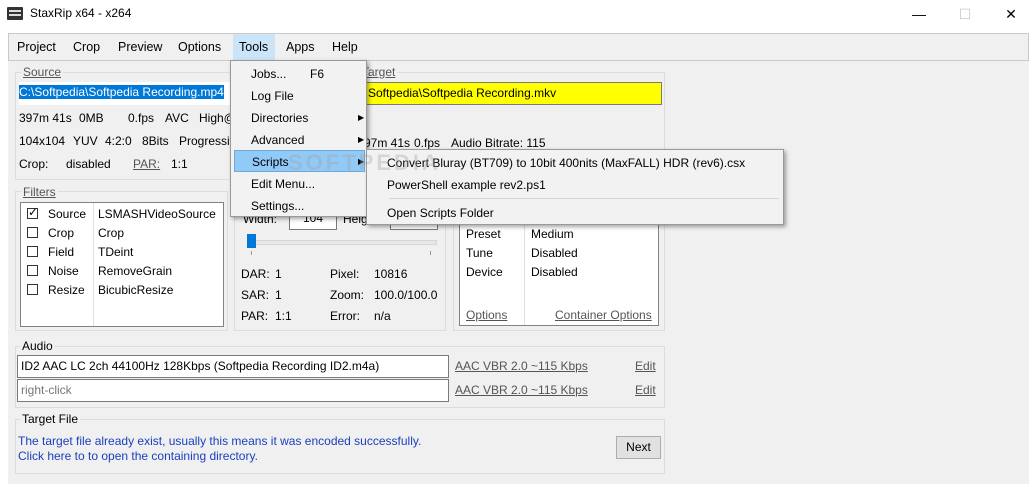 The width and height of the screenshot is (1036, 488). Describe the element at coordinates (177, 118) in the screenshot. I see `source-codec: AVC` at that location.